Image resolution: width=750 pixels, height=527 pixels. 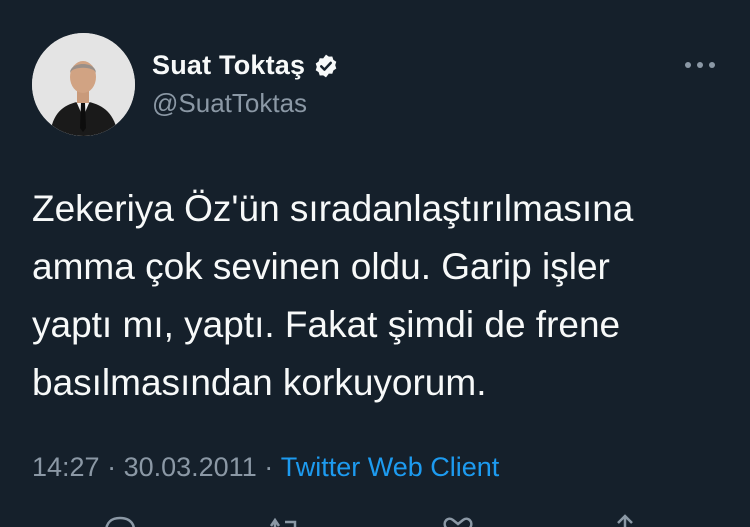 I want to click on retweet-icon, so click(x=285, y=519).